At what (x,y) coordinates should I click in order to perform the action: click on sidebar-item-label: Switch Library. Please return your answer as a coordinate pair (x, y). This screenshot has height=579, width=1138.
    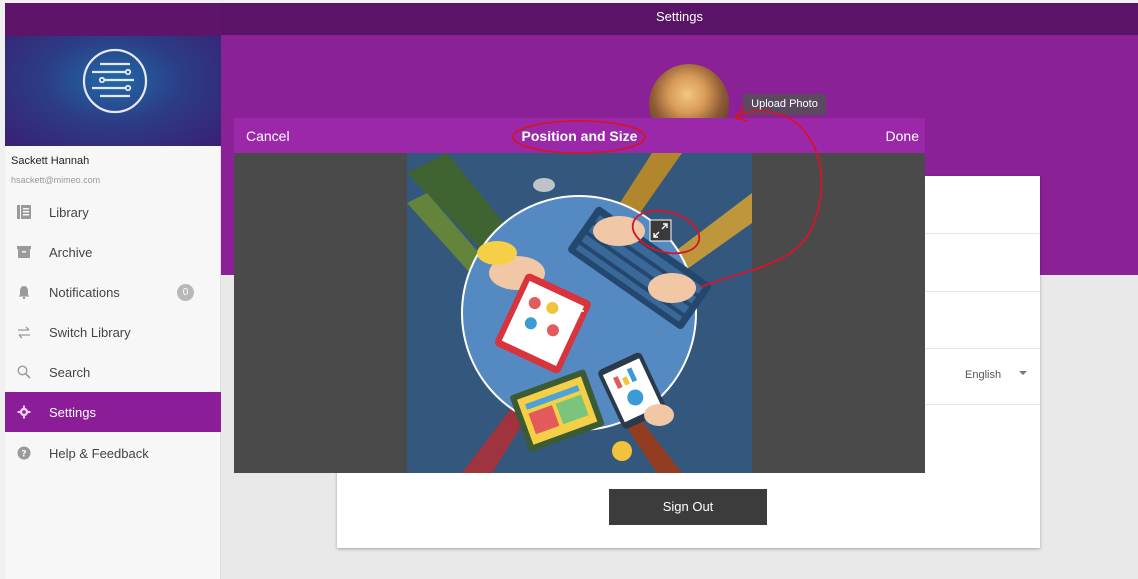
    Looking at the image, I should click on (90, 332).